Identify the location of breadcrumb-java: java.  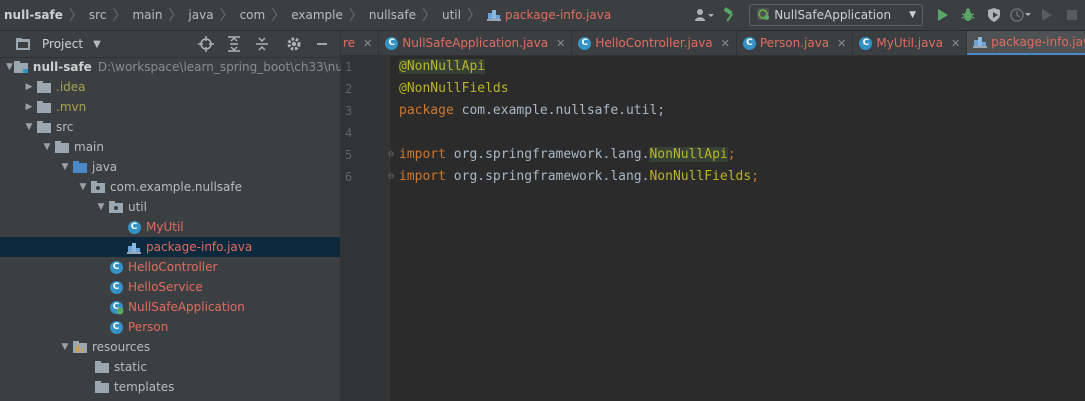
(200, 15).